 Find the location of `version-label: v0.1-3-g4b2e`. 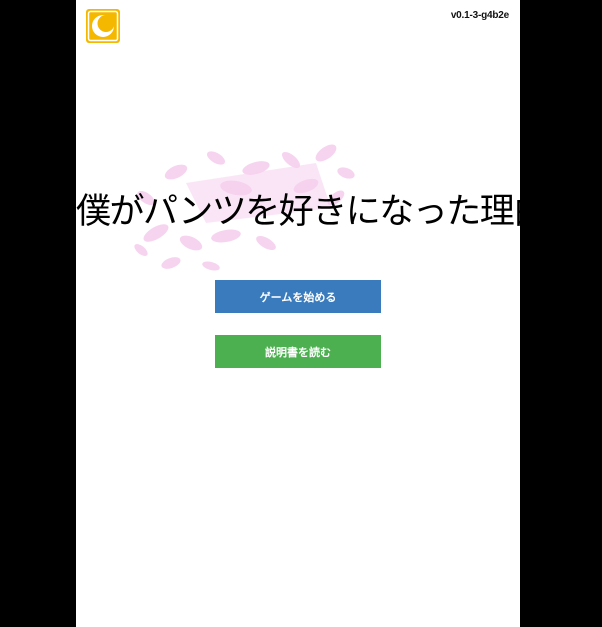

version-label: v0.1-3-g4b2e is located at coordinates (479, 15).